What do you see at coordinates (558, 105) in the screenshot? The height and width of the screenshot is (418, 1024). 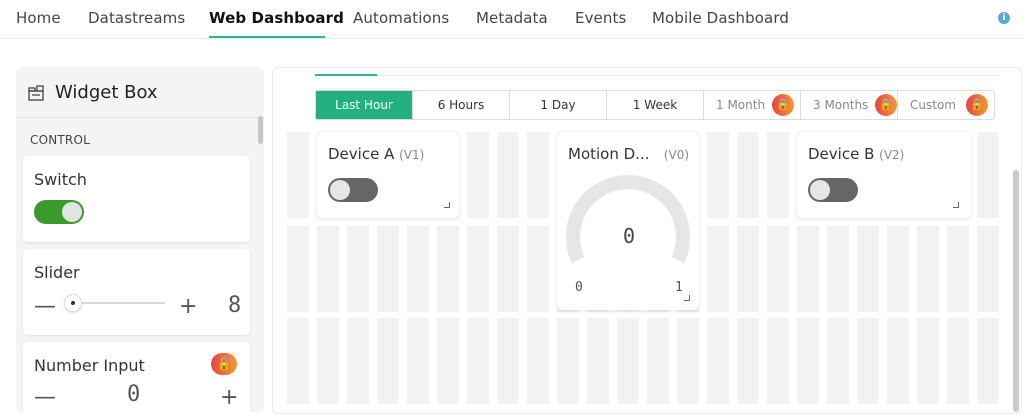 I see `range-1-day: 1 Day` at bounding box center [558, 105].